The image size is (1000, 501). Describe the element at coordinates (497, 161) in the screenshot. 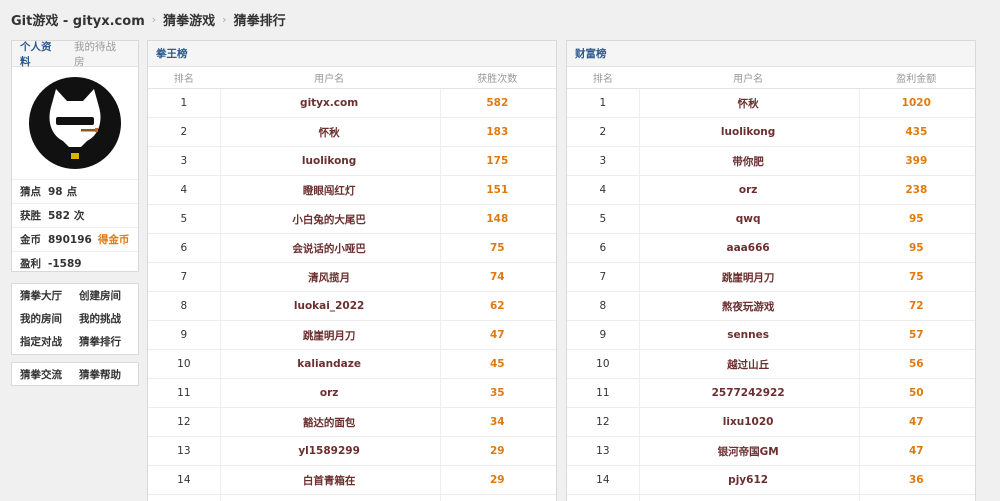

I see `value-cell: 175` at that location.